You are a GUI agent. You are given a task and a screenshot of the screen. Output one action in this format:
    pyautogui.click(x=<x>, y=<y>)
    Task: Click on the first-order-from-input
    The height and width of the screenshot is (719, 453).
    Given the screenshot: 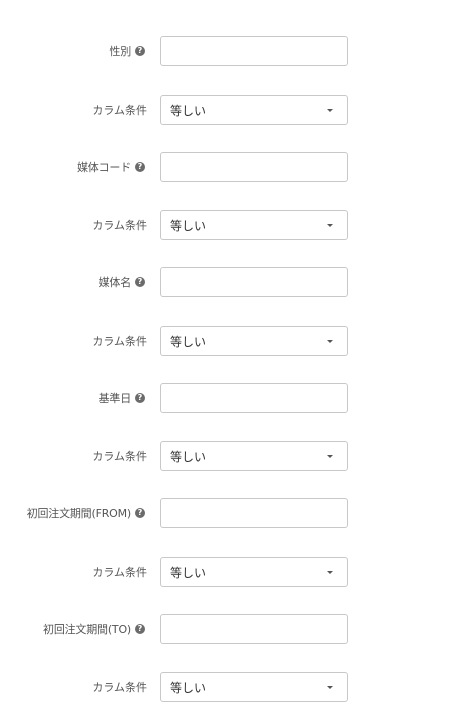 What is the action you would take?
    pyautogui.click(x=254, y=513)
    